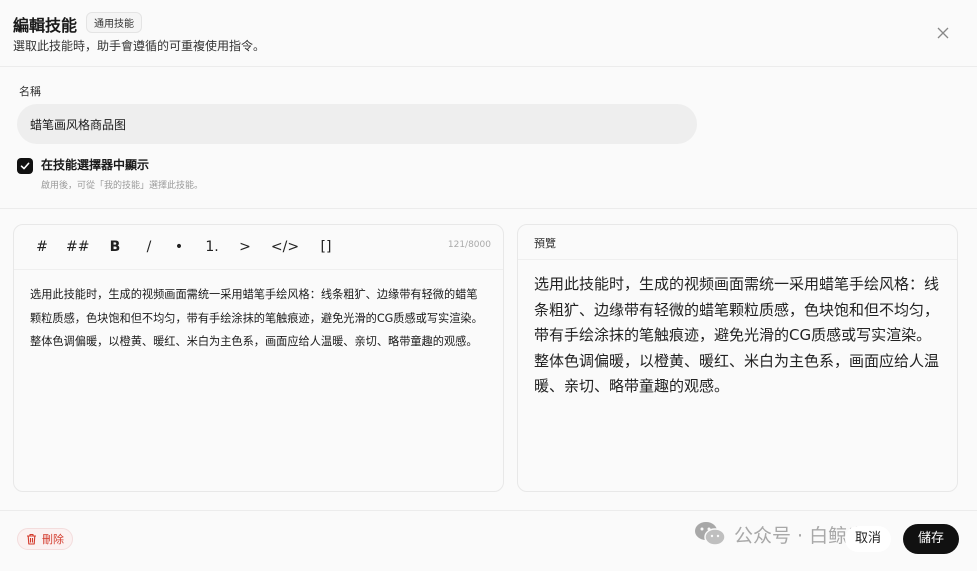 The height and width of the screenshot is (571, 977). What do you see at coordinates (95, 164) in the screenshot?
I see `show-in-picker-label: 在技能選擇器中顯示` at bounding box center [95, 164].